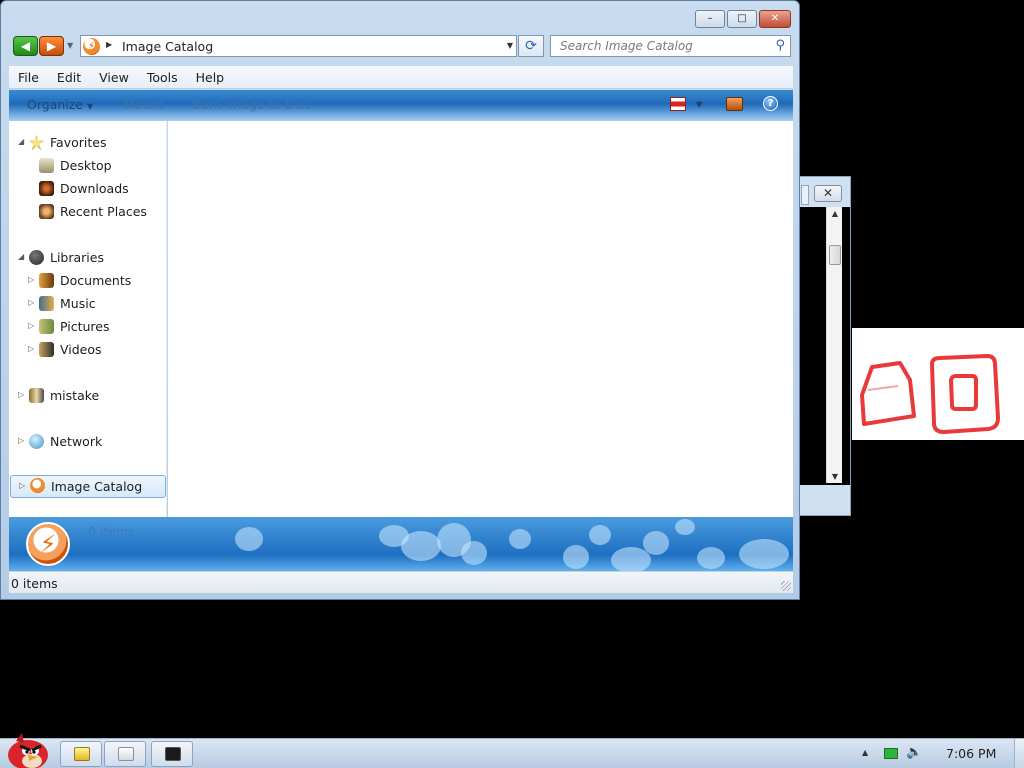  I want to click on background-window: ✕ ▲ ▼, so click(824, 346).